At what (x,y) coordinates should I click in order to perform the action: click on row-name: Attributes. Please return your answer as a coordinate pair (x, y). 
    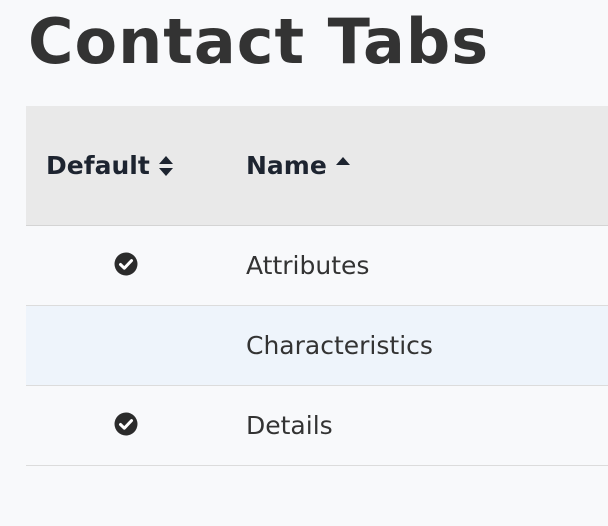
    Looking at the image, I should click on (307, 265).